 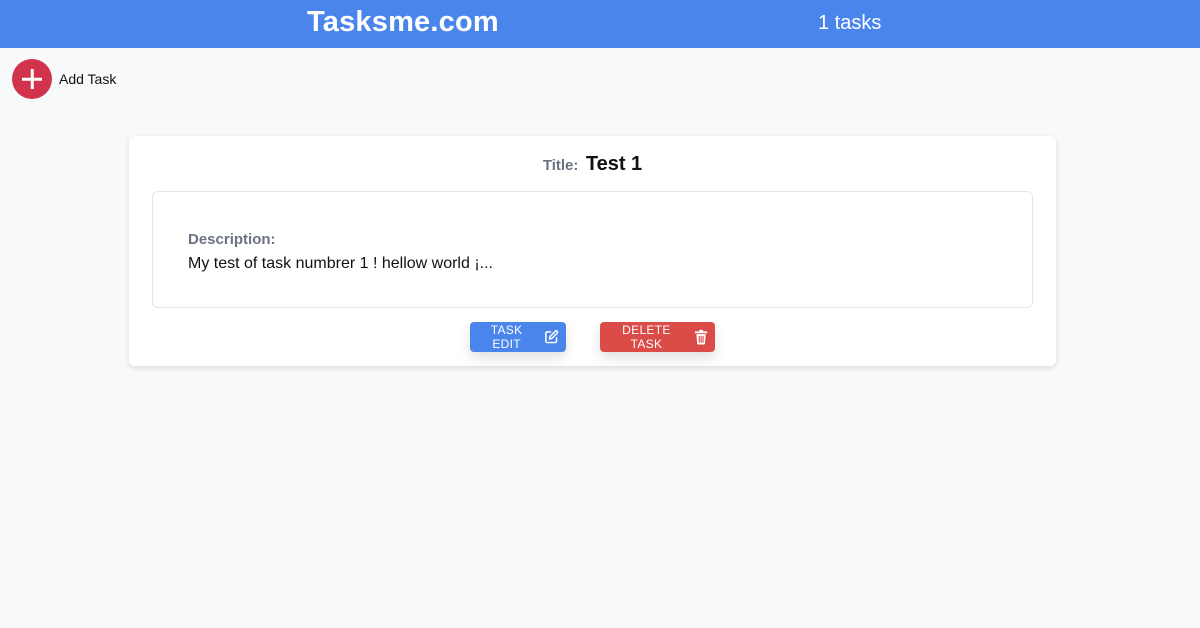 What do you see at coordinates (32, 79) in the screenshot?
I see `plus-circle-icon` at bounding box center [32, 79].